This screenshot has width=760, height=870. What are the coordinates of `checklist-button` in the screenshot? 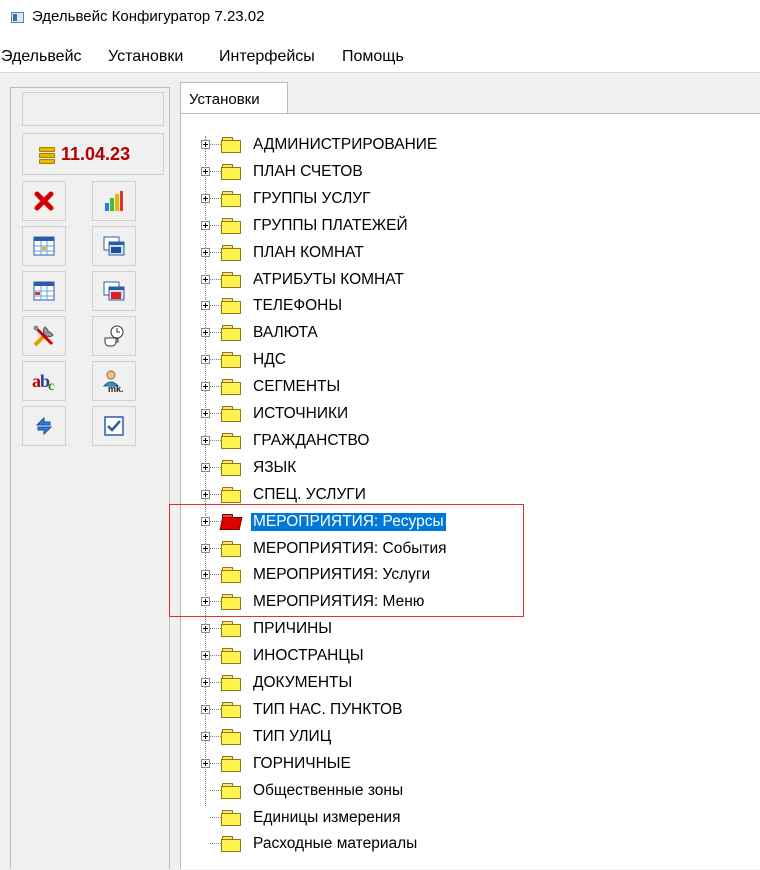 It's located at (114, 426).